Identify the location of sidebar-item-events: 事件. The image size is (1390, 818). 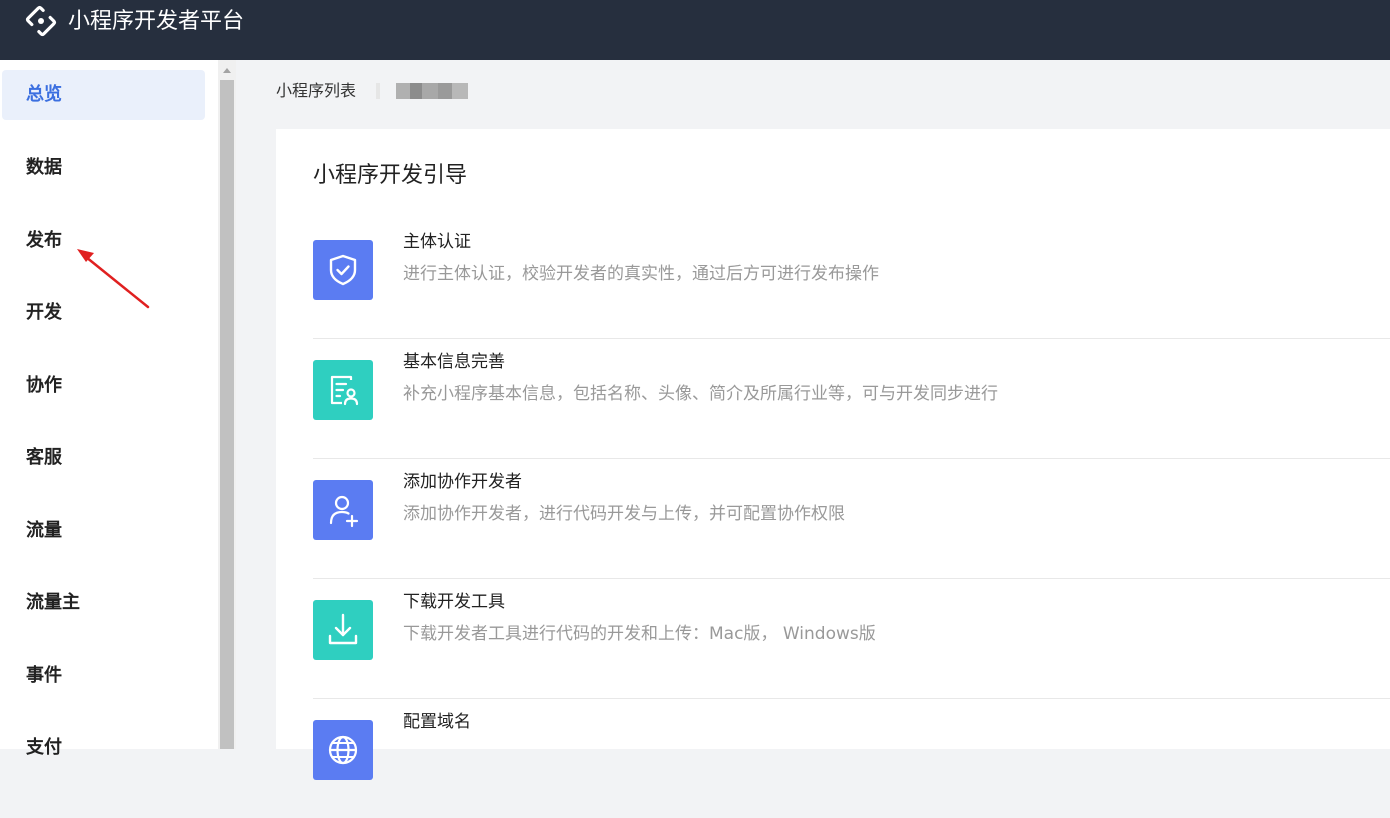
(103, 676).